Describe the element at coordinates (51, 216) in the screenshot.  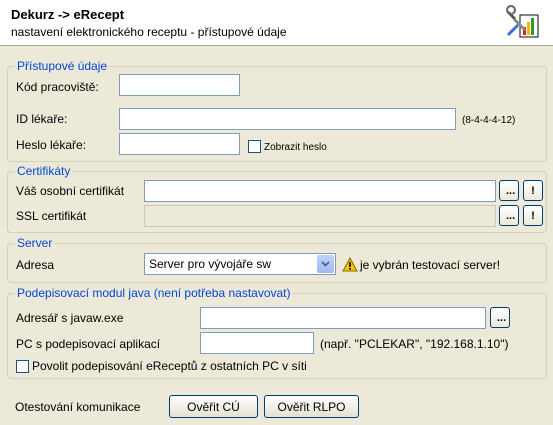
I see `ssl-cert-label: SSL certifikát` at that location.